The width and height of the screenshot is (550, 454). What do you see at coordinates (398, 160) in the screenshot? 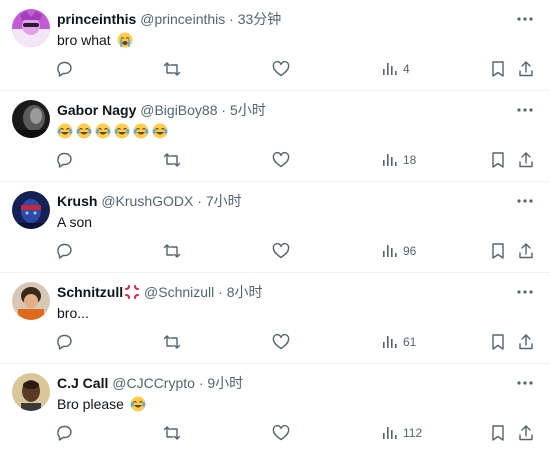
I see `views-button: 18` at bounding box center [398, 160].